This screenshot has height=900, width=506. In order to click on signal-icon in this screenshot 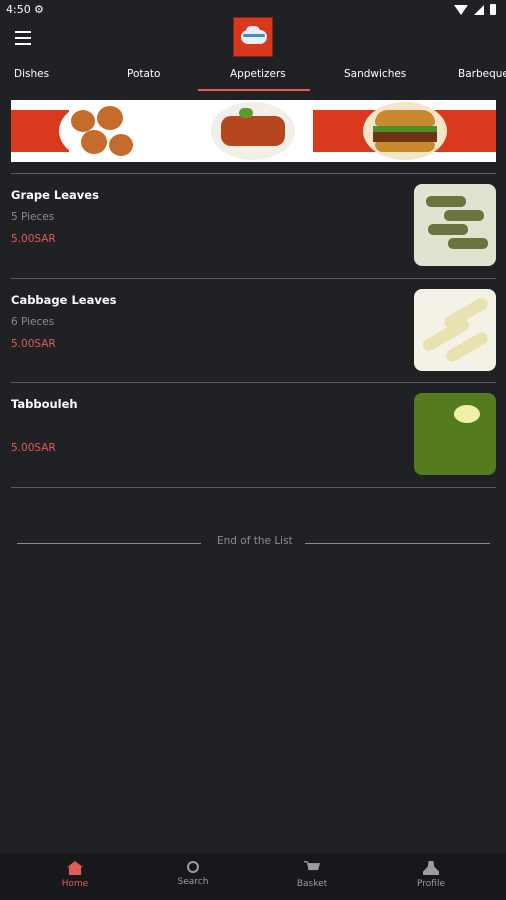, I will do `click(479, 9)`.